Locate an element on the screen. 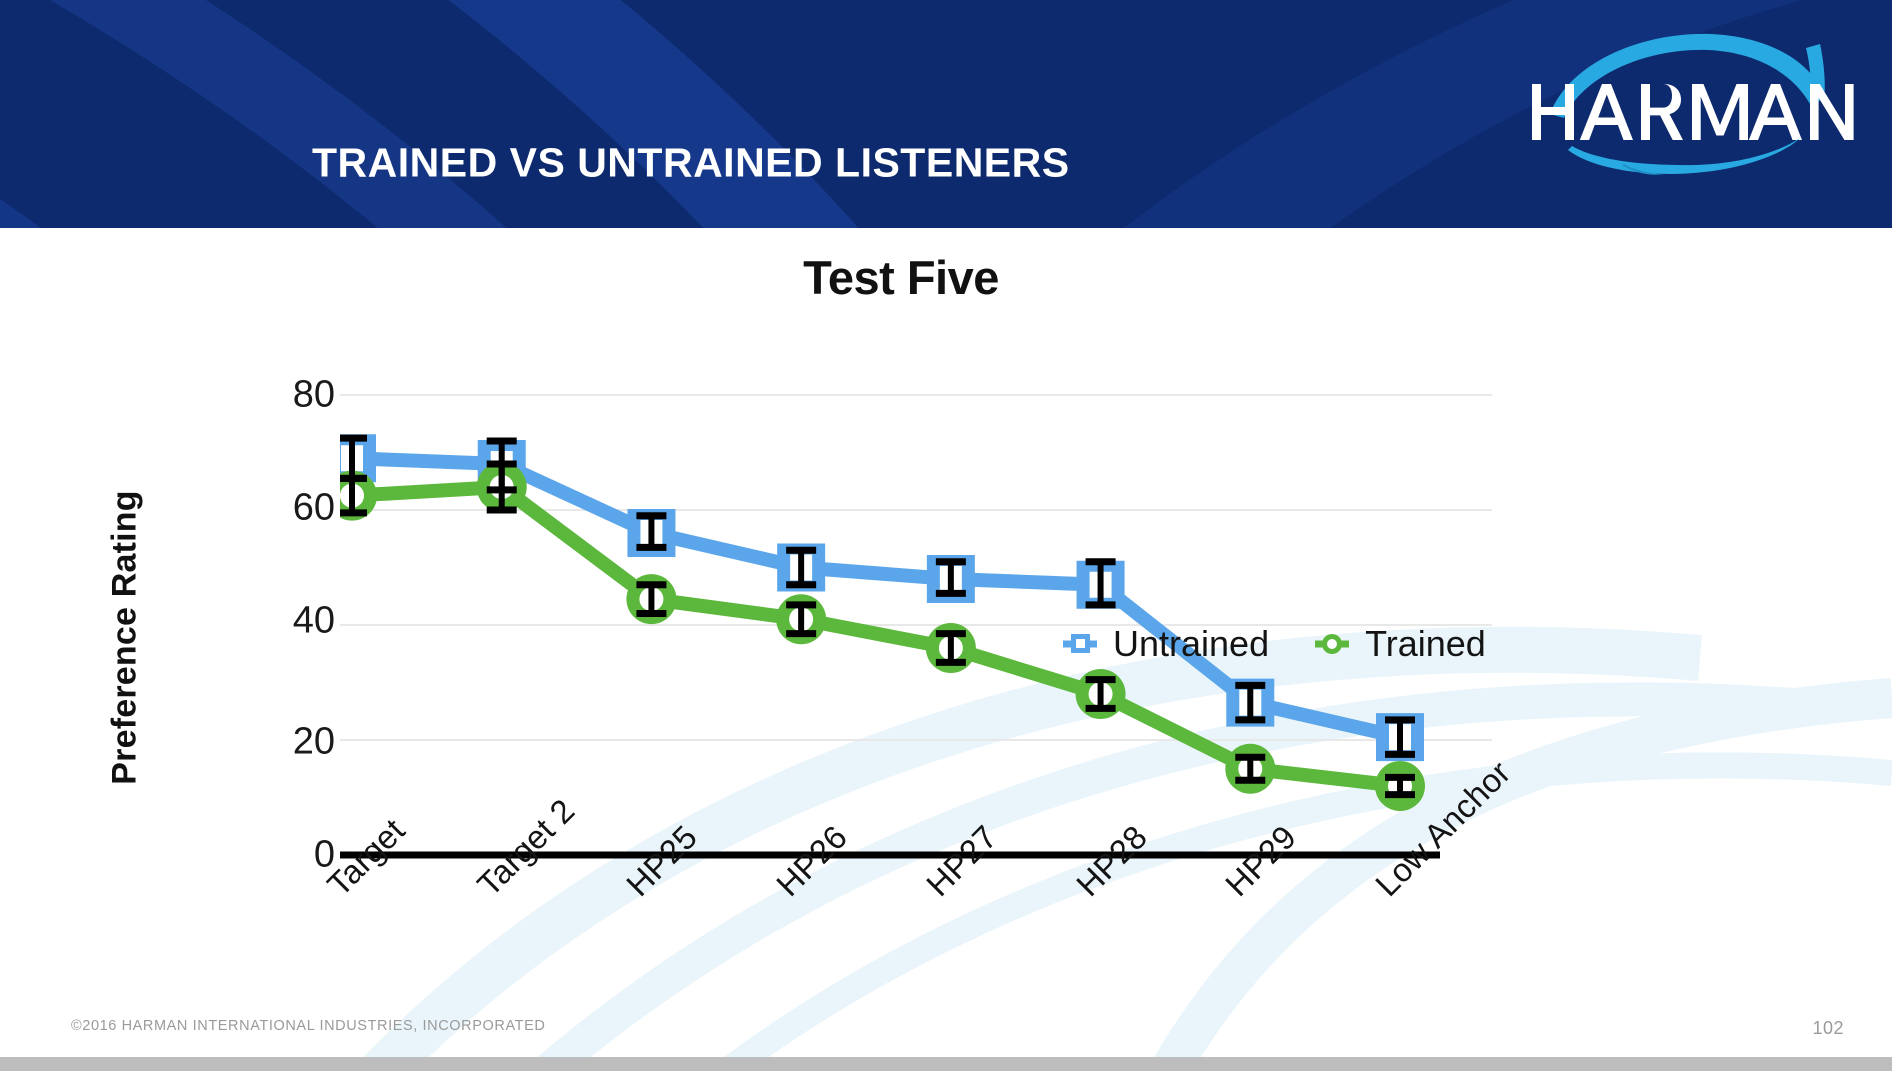 The height and width of the screenshot is (1071, 1892). x-tick-label: HP28 is located at coordinates (1111, 861).